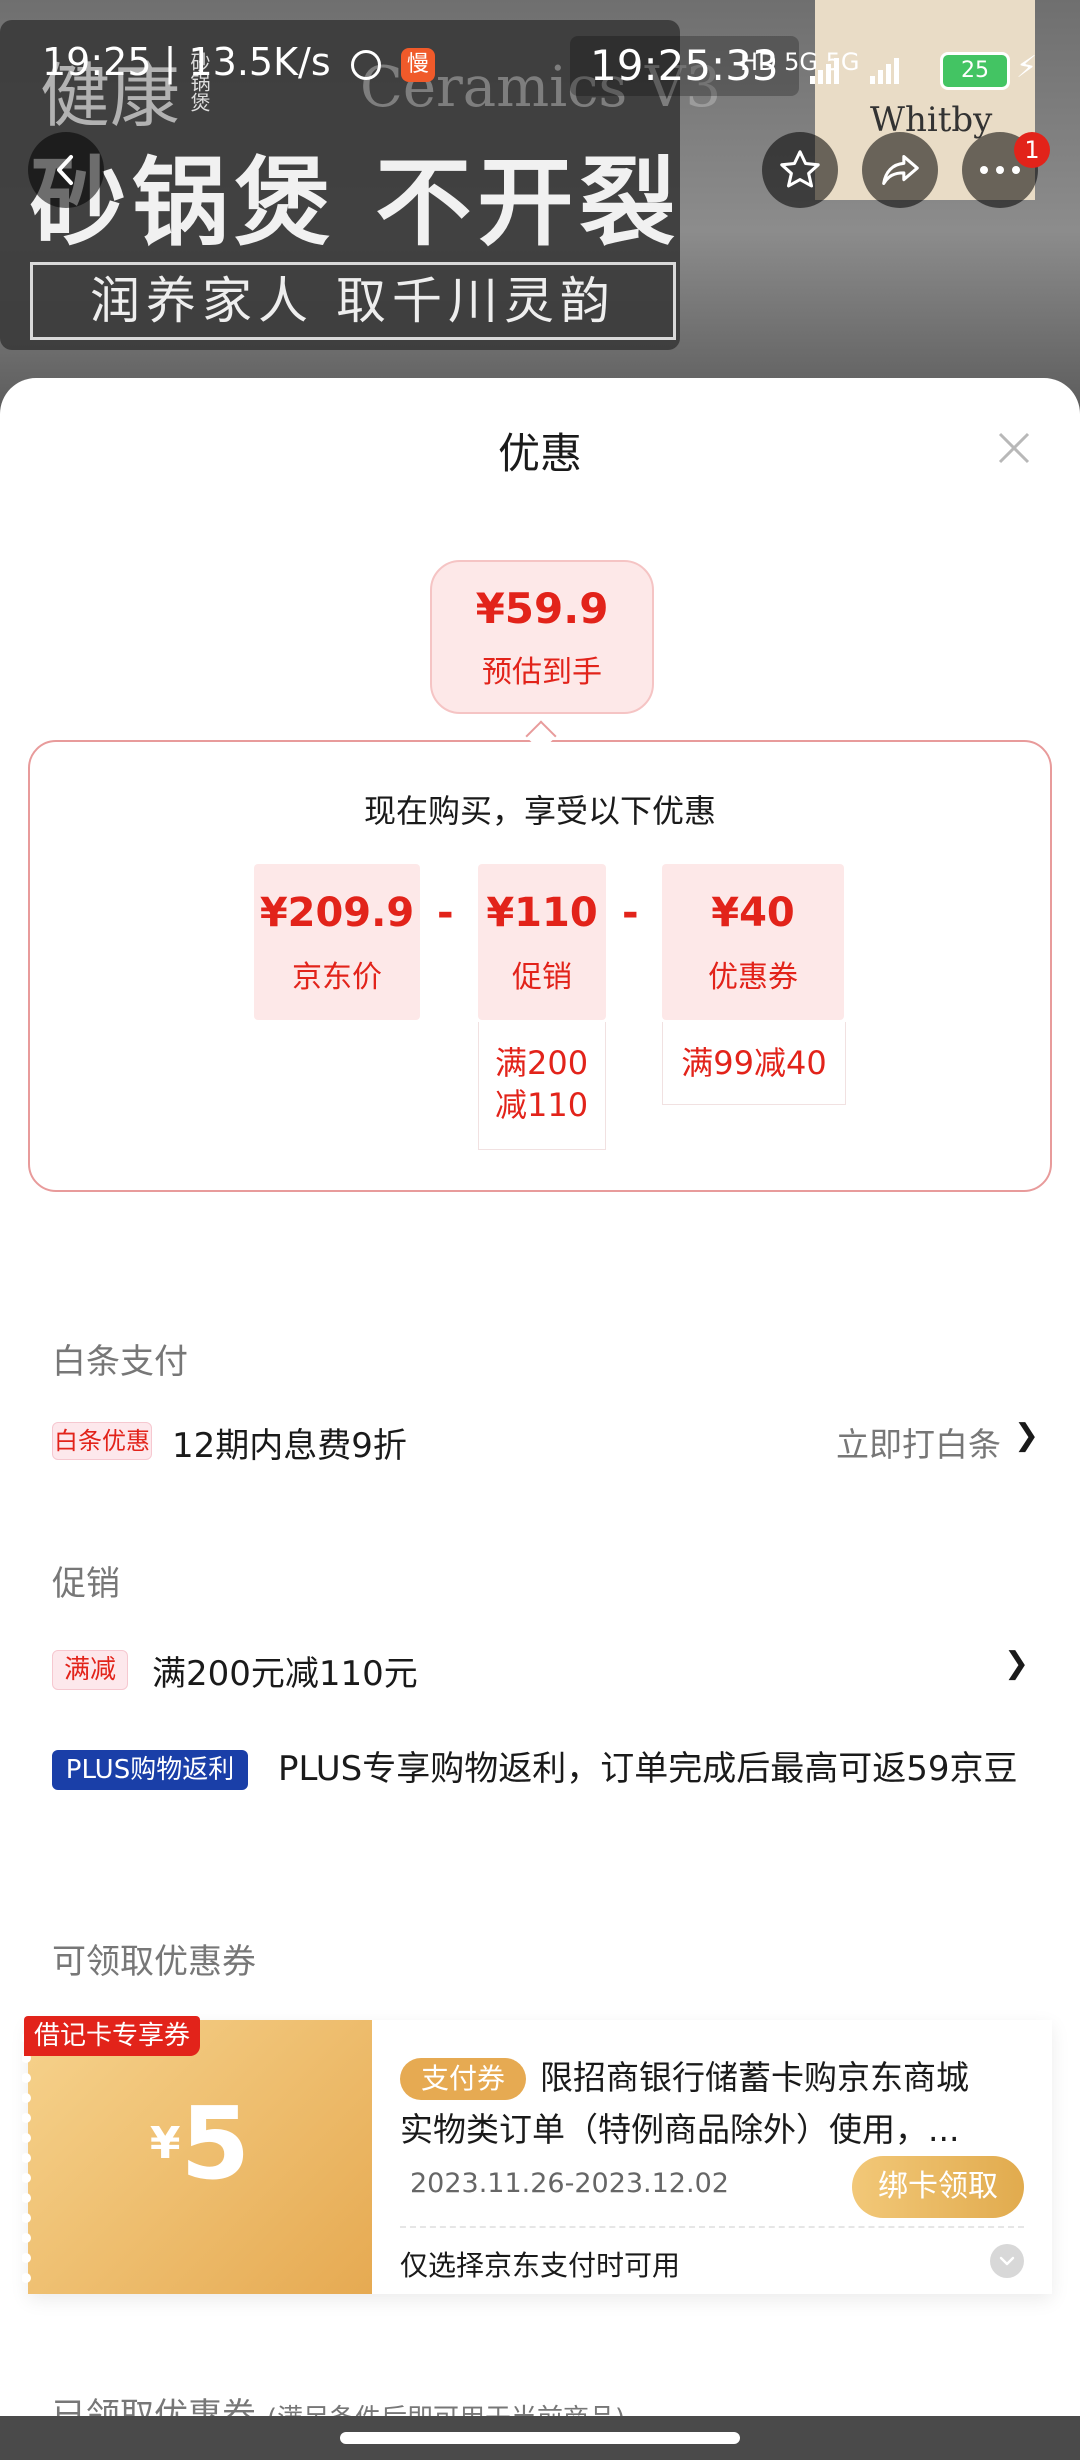 The image size is (1080, 2460). Describe the element at coordinates (542, 608) in the screenshot. I see `estimated-price: ¥59.9` at that location.